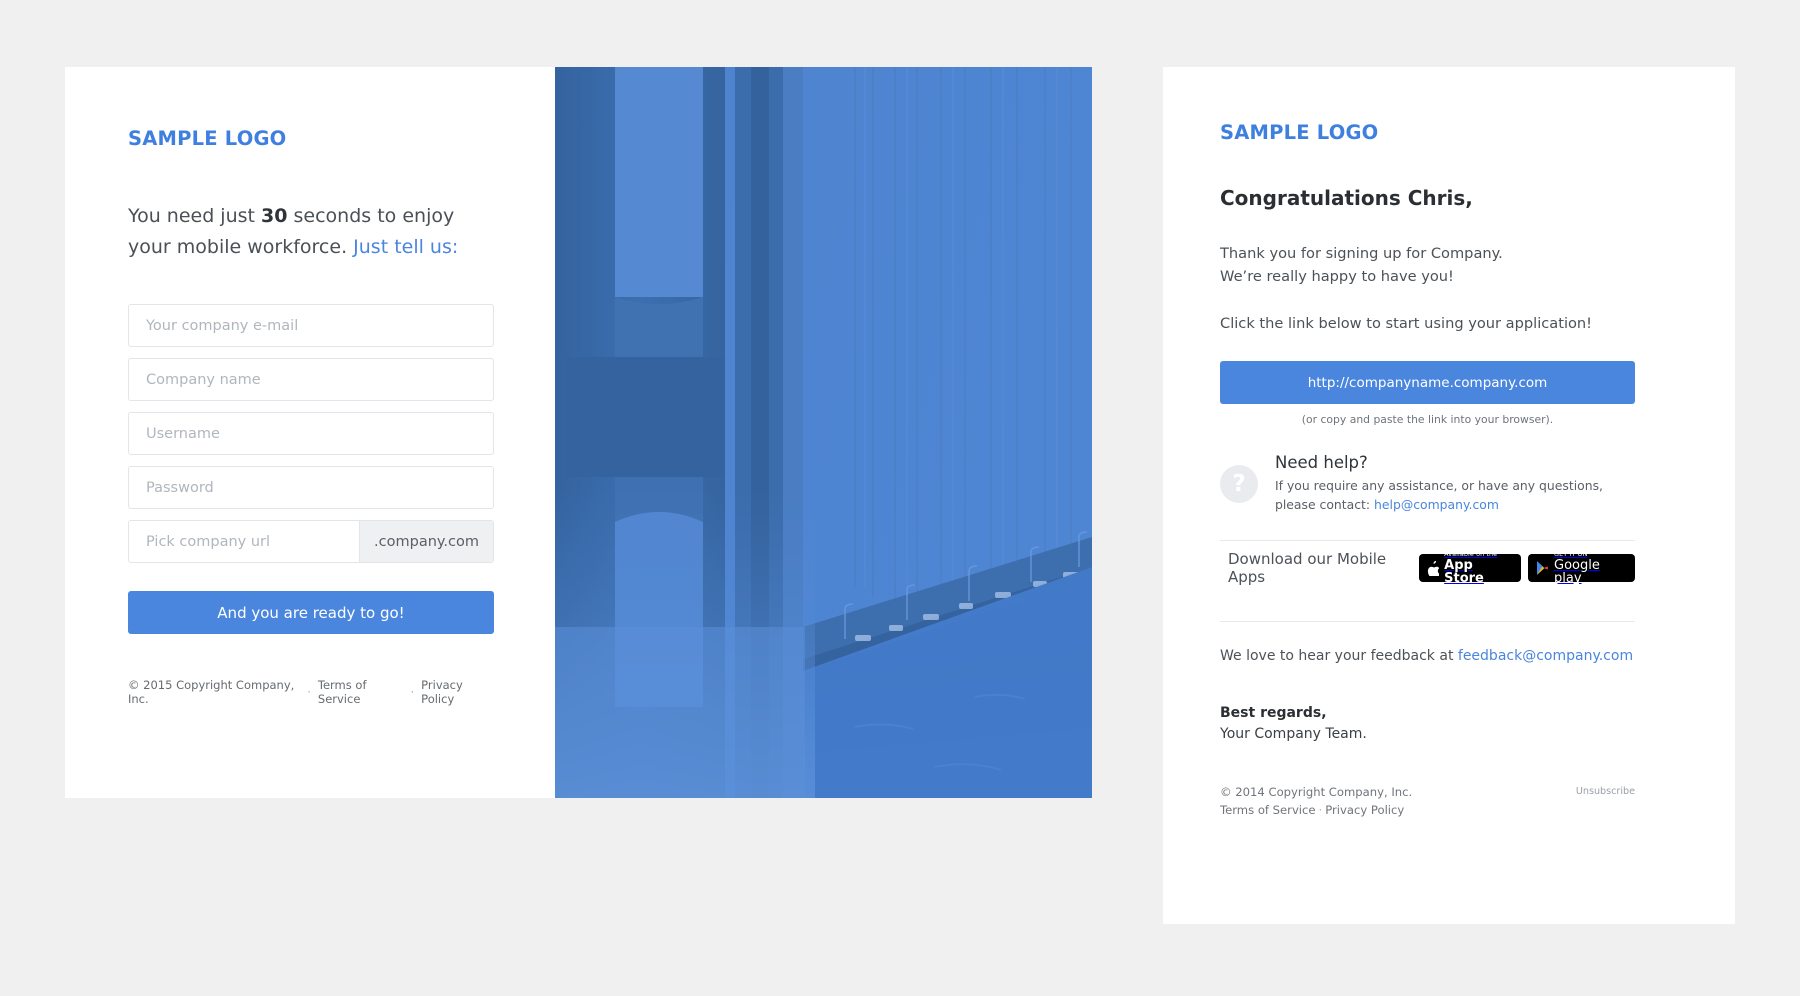 The image size is (1800, 996). Describe the element at coordinates (211, 692) in the screenshot. I see `copyright-text: © 2015 Copyright Company, Inc.` at that location.